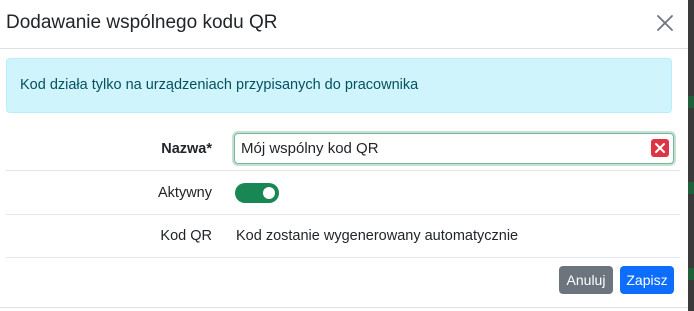 This screenshot has height=311, width=694. What do you see at coordinates (691, 155) in the screenshot?
I see `page-backdrop` at bounding box center [691, 155].